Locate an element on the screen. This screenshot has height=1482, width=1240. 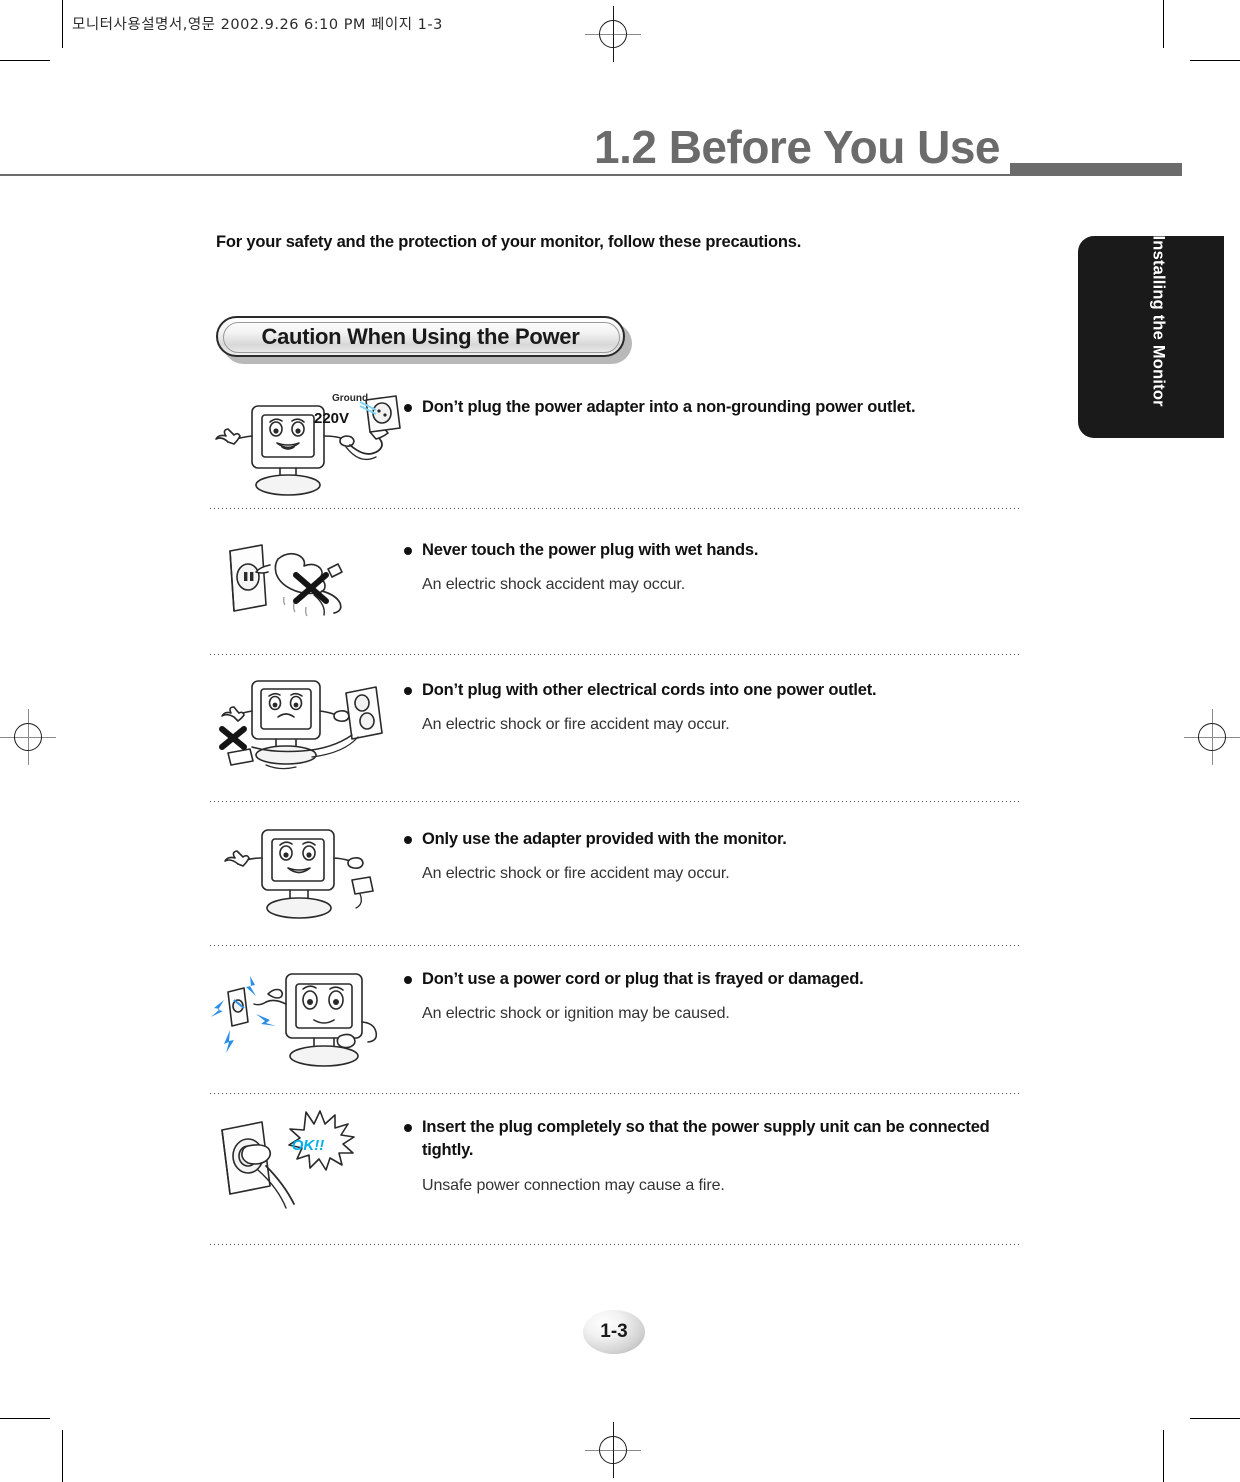
page-title: 1.2 Before You Use is located at coordinates (797, 147).